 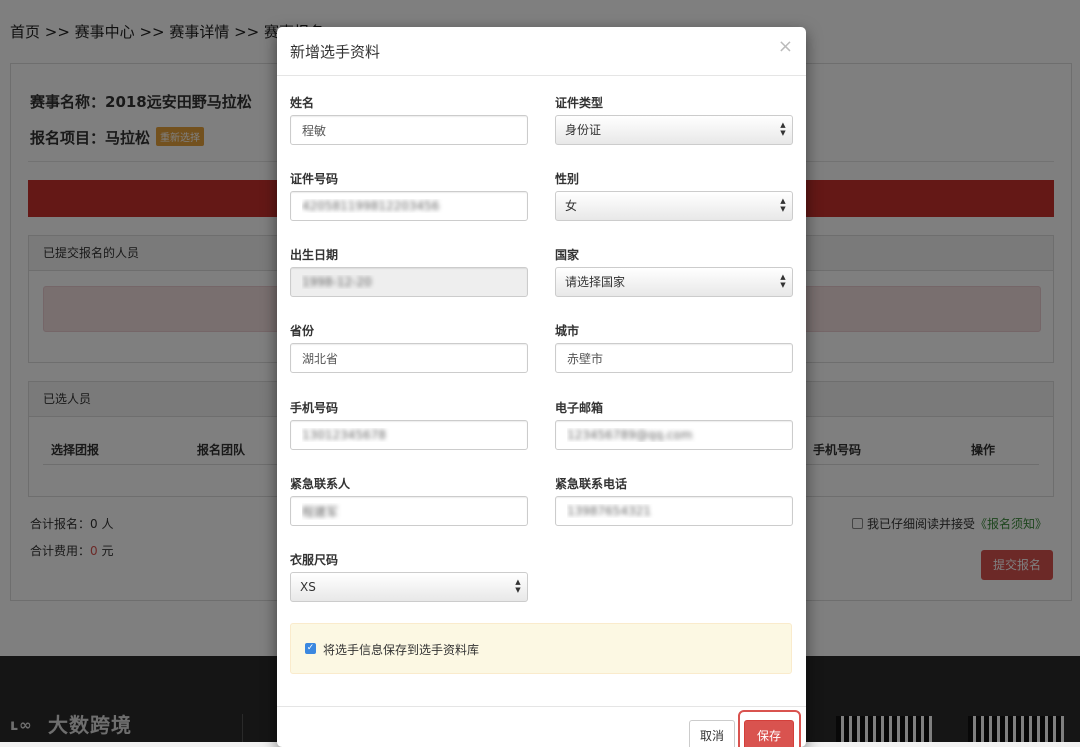 I want to click on name-group: 姓名, so click(x=409, y=120).